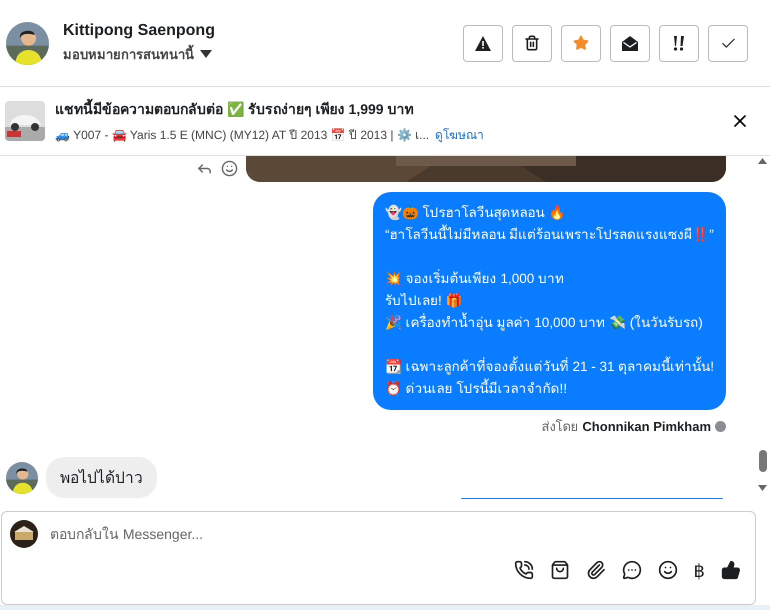 The height and width of the screenshot is (610, 770). I want to click on scrollbar-thumb, so click(762, 461).